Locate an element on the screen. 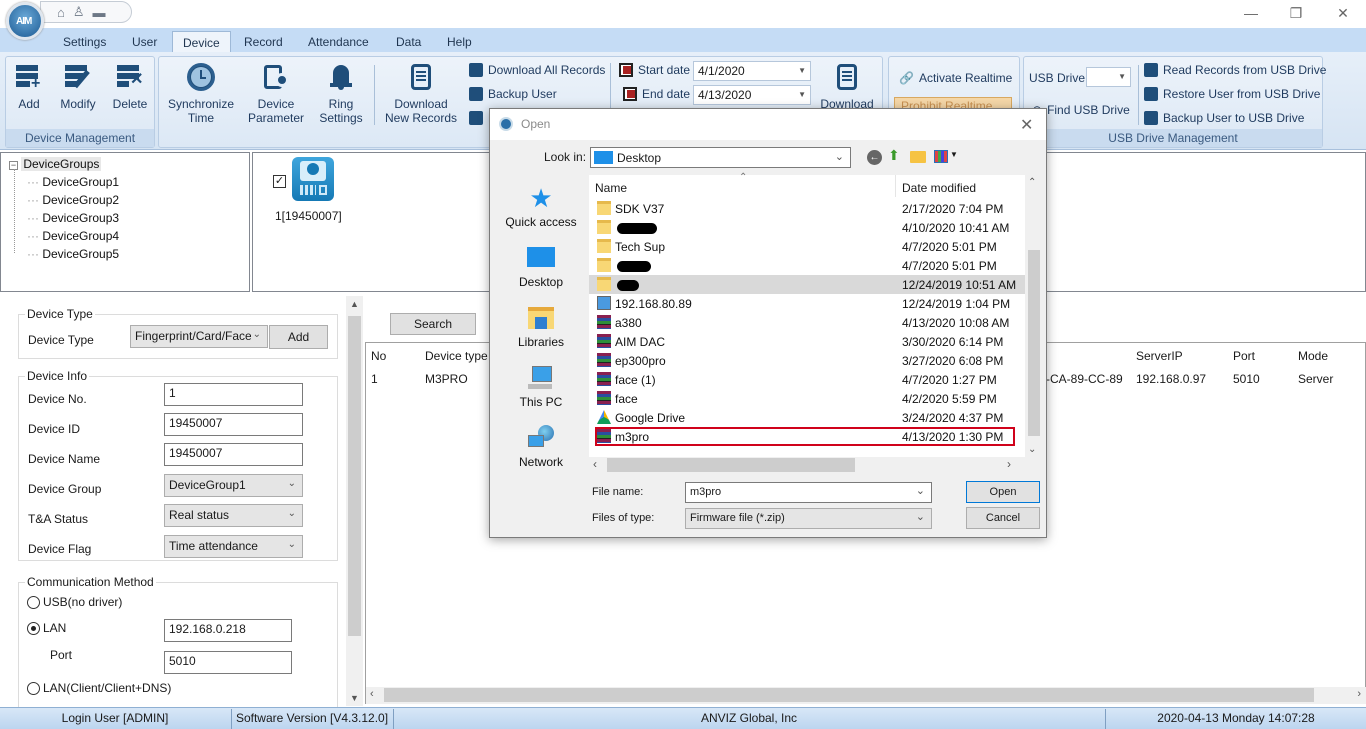  file-list-hscroll-thumb is located at coordinates (731, 465).